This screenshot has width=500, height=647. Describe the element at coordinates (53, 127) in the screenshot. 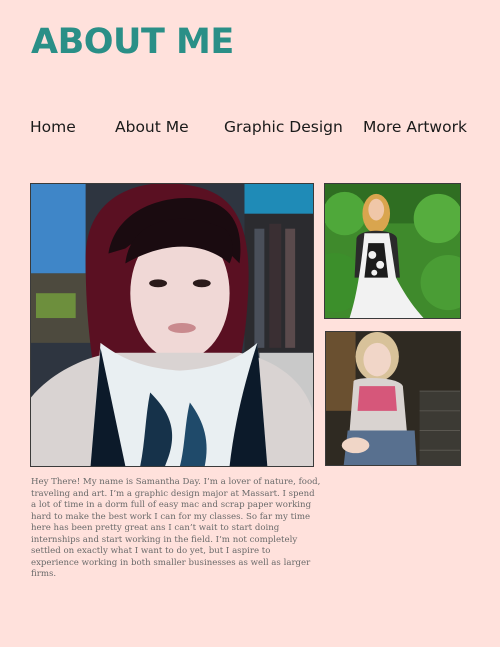

I see `nav-home-link: Home` at that location.